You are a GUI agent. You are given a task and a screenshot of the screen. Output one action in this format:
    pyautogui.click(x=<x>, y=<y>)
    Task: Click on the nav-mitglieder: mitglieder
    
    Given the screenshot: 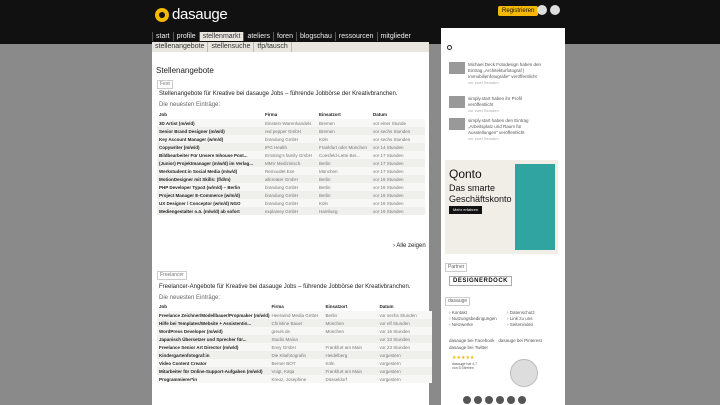 What is the action you would take?
    pyautogui.click(x=395, y=36)
    